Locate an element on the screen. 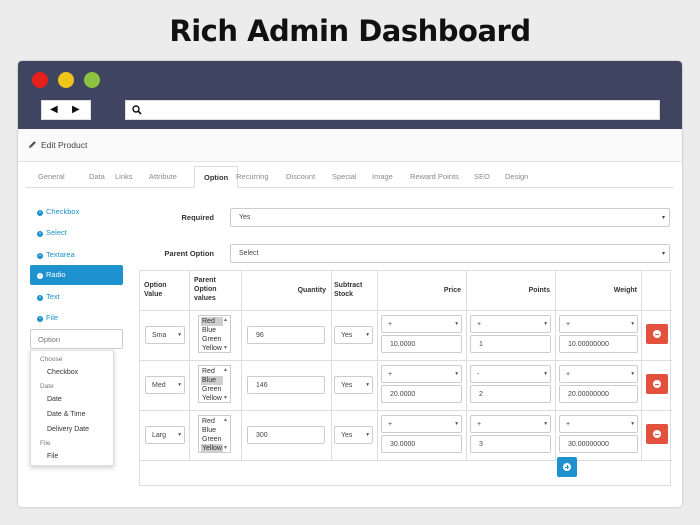 This screenshot has width=700, height=525. points-input: 2 is located at coordinates (510, 394).